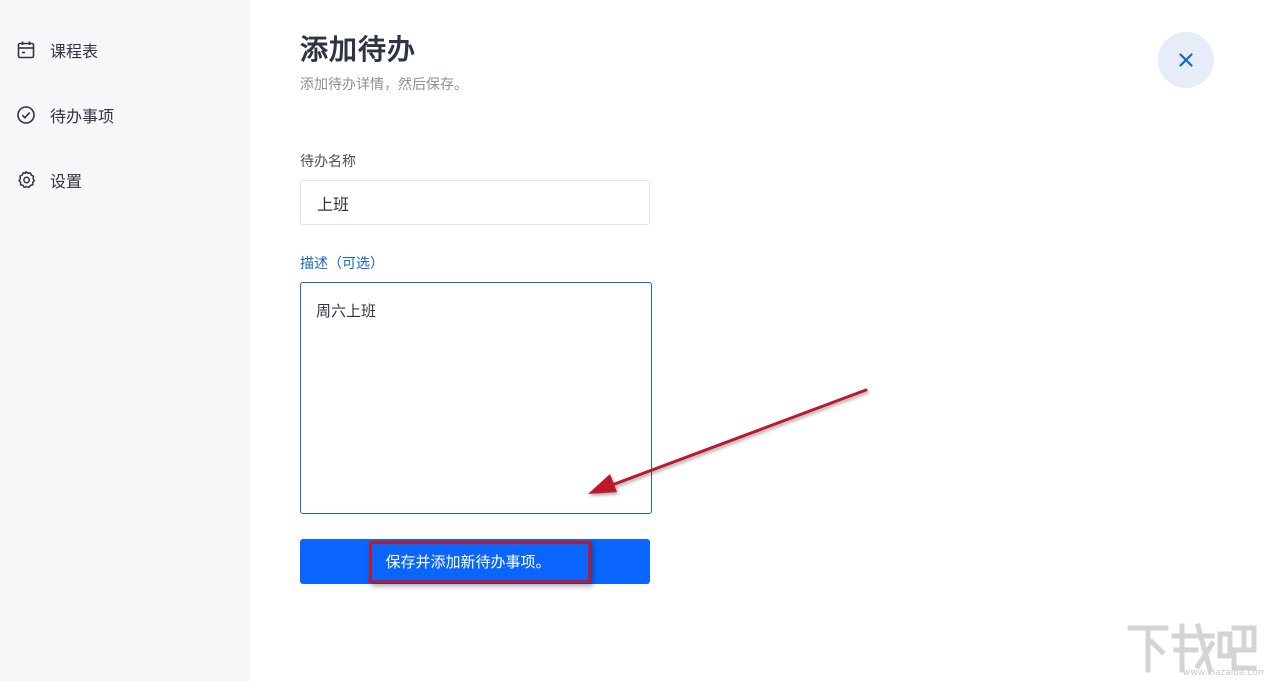 The image size is (1264, 681). What do you see at coordinates (358, 49) in the screenshot?
I see `page-title: 添加待办` at bounding box center [358, 49].